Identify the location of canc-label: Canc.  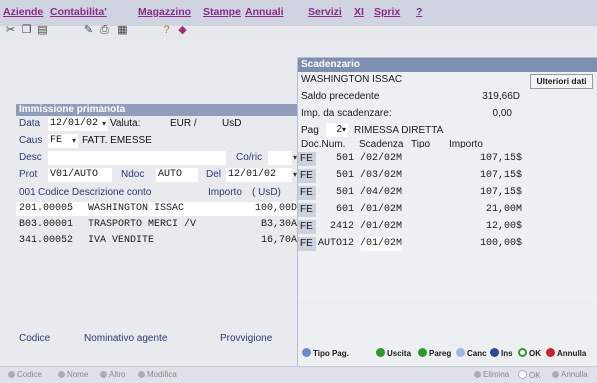
(477, 353).